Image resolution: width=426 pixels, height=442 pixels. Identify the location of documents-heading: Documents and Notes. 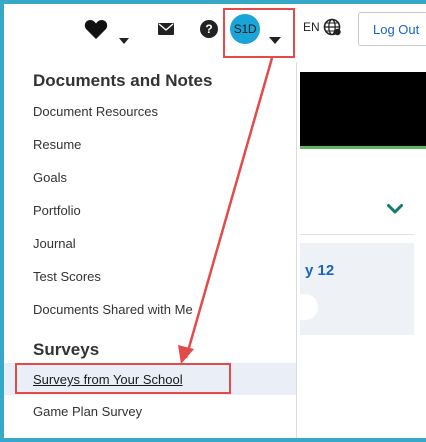
(123, 80).